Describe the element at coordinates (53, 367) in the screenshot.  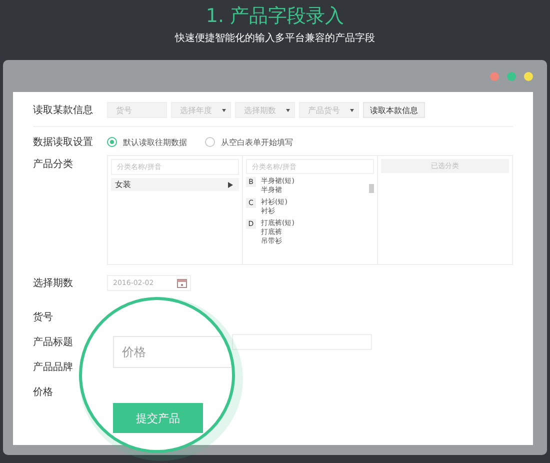
I see `field-label: 产品品牌` at that location.